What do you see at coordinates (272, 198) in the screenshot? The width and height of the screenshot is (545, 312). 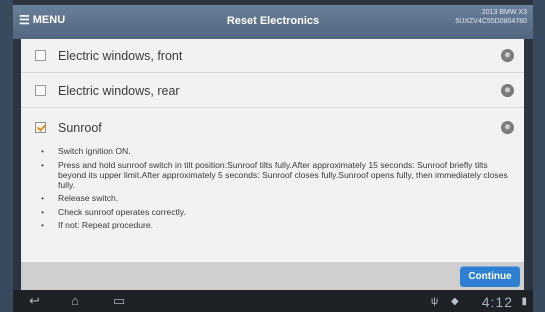 I see `procedure-step: Release switch.` at bounding box center [272, 198].